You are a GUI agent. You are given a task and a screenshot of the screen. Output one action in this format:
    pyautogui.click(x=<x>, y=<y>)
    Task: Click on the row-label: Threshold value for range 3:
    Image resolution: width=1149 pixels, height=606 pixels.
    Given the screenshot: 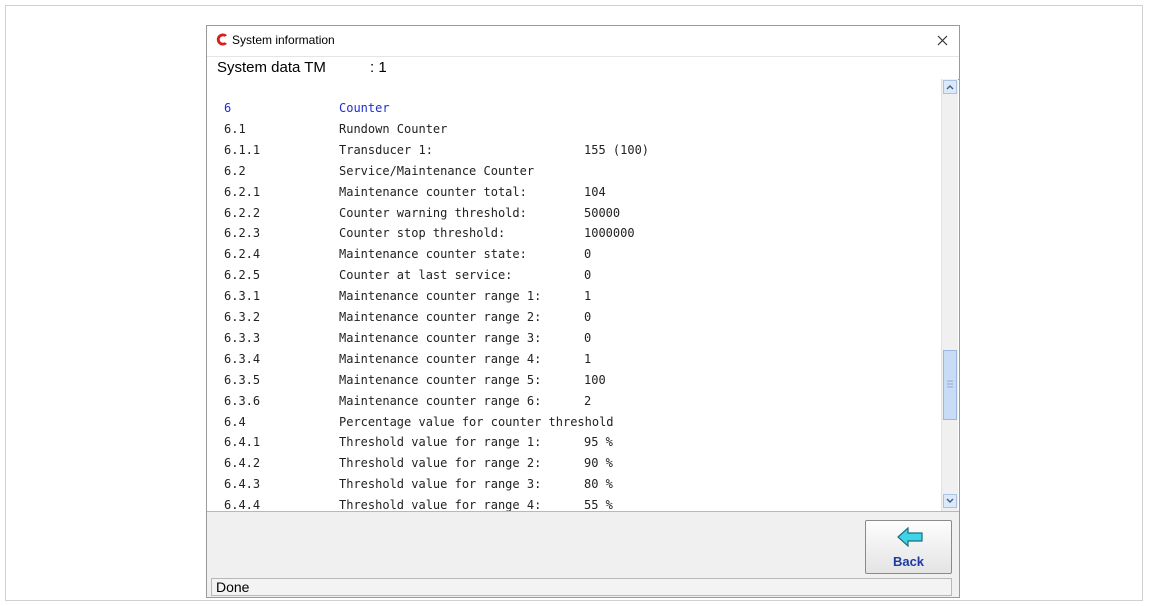 What is the action you would take?
    pyautogui.click(x=440, y=484)
    